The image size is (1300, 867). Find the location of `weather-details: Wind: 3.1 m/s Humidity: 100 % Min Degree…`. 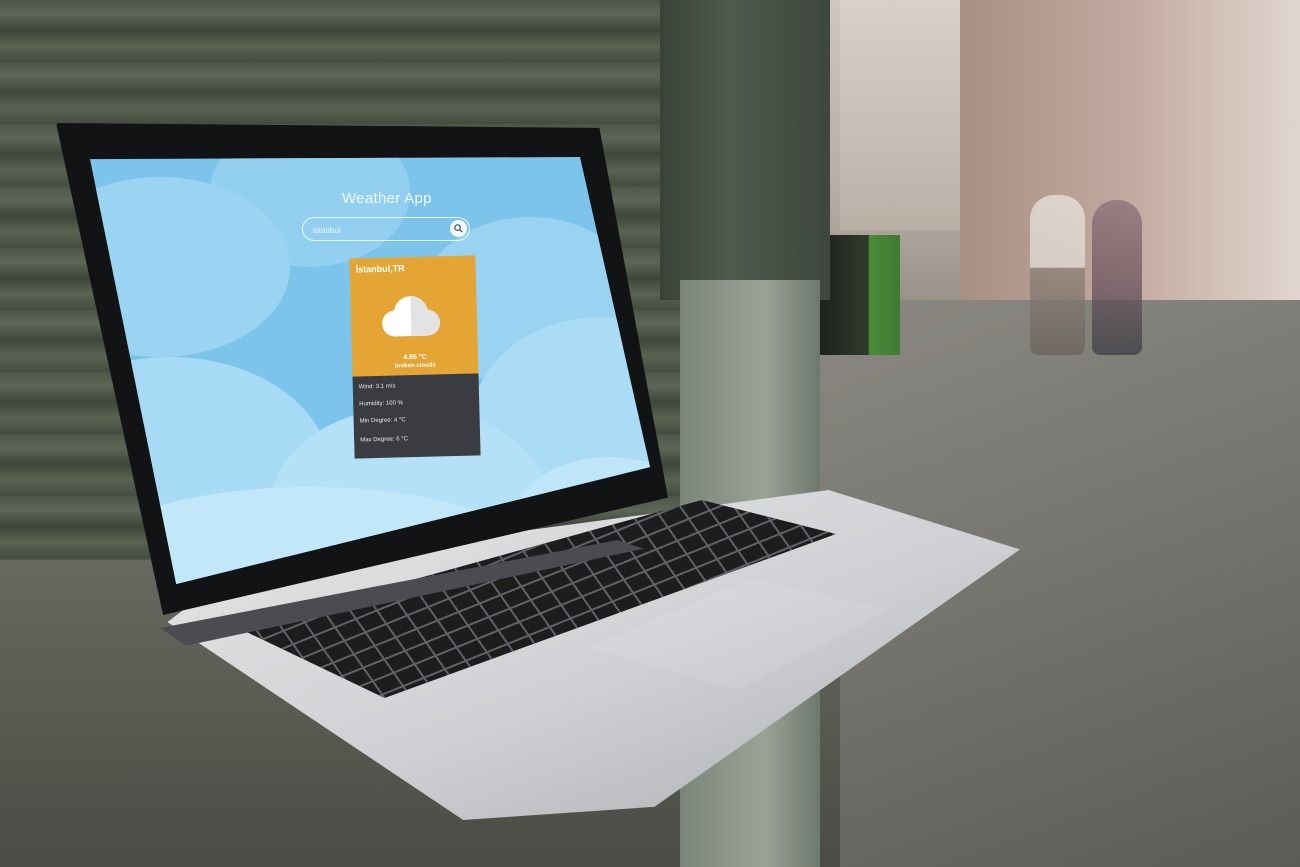

weather-details: Wind: 3.1 m/s Humidity: 100 % Min Degree… is located at coordinates (416, 416).